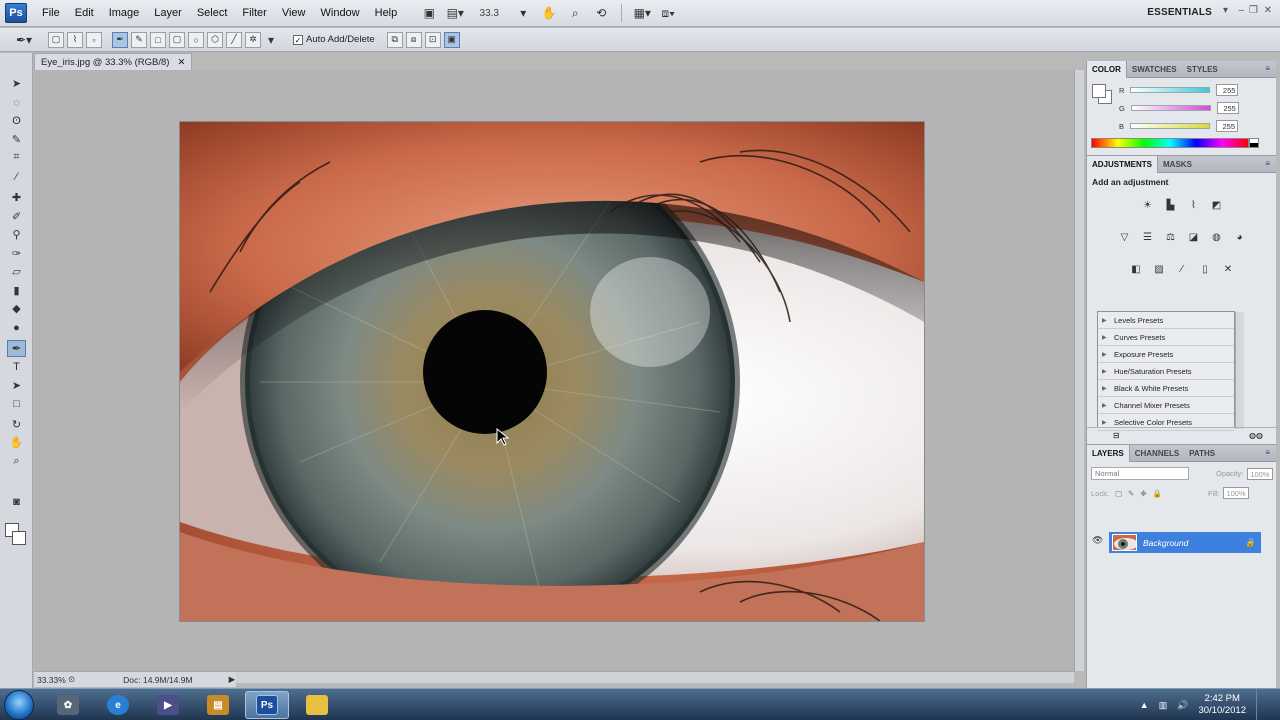 This screenshot has width=1280, height=720. What do you see at coordinates (1254, 143) in the screenshot?
I see `black-white-ramp` at bounding box center [1254, 143].